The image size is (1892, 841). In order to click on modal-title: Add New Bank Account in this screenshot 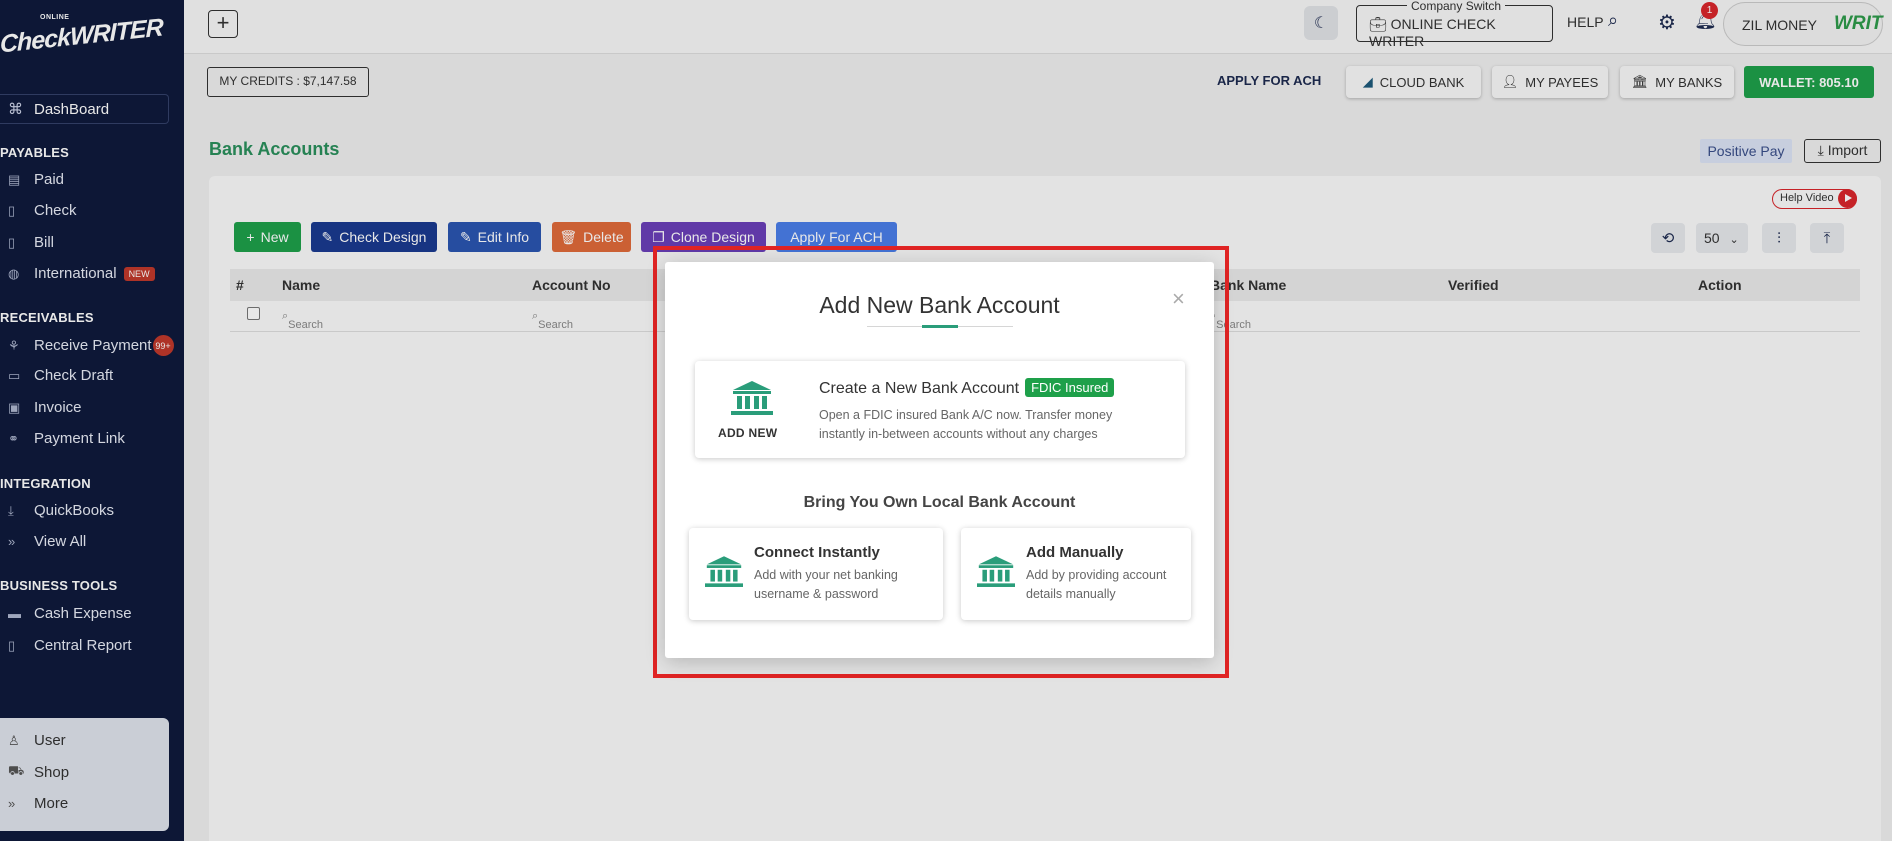, I will do `click(939, 305)`.